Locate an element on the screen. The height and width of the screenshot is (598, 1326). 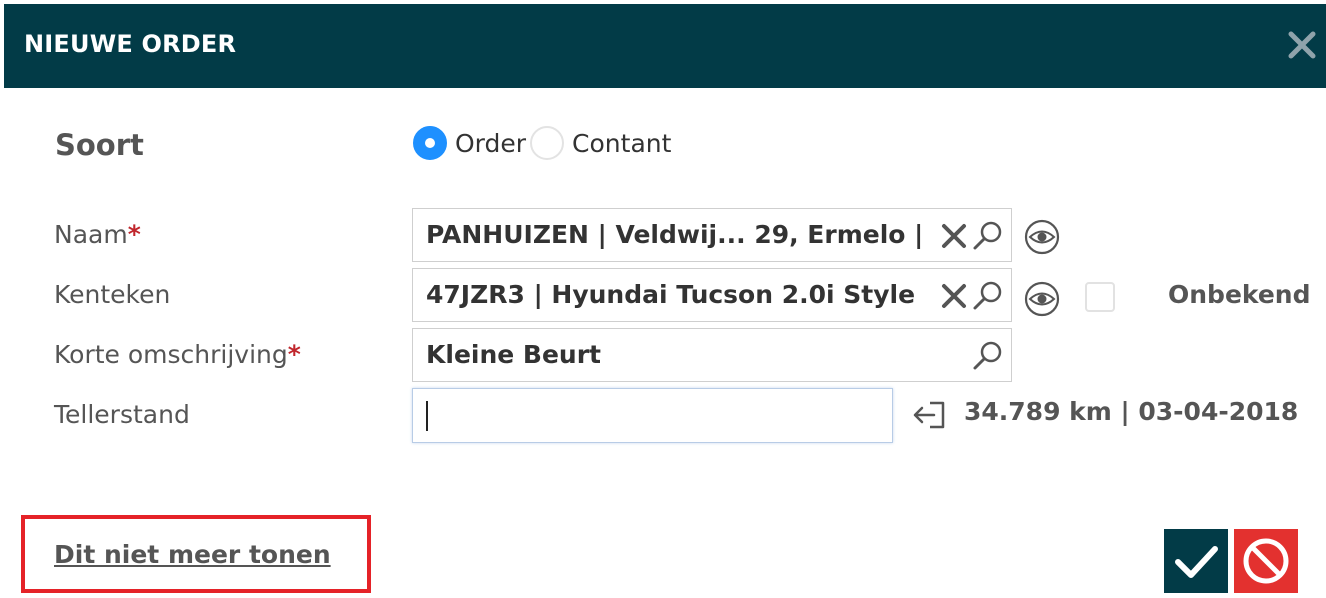
kenteken-field: 47JZR3 | Hyundai Tucson 2.0i Style is located at coordinates (712, 295).